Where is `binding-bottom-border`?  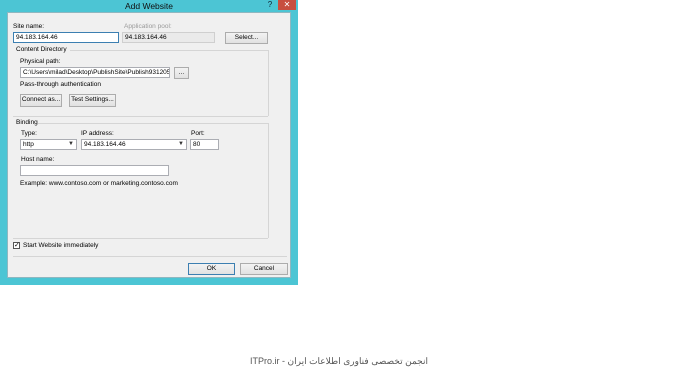 binding-bottom-border is located at coordinates (140, 238).